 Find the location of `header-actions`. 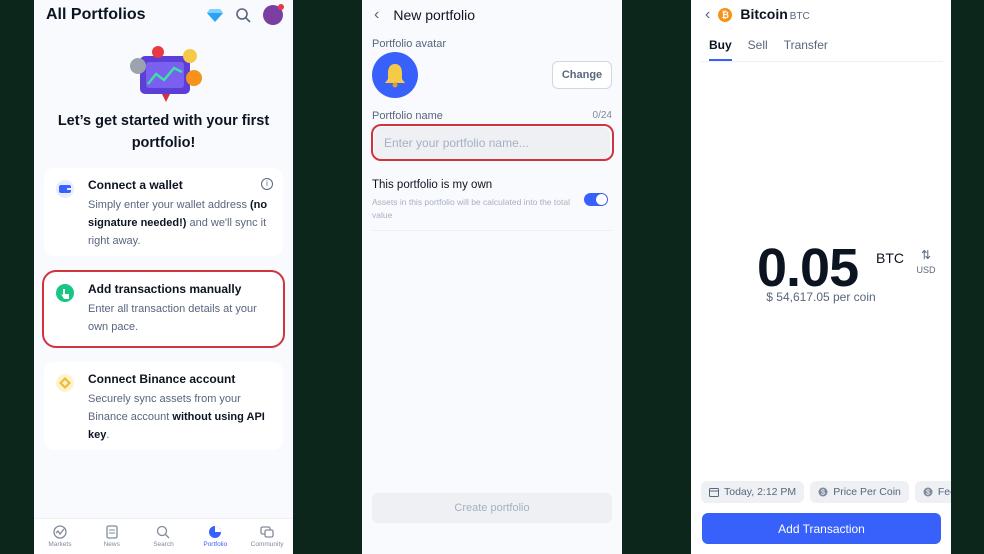

header-actions is located at coordinates (245, 14).